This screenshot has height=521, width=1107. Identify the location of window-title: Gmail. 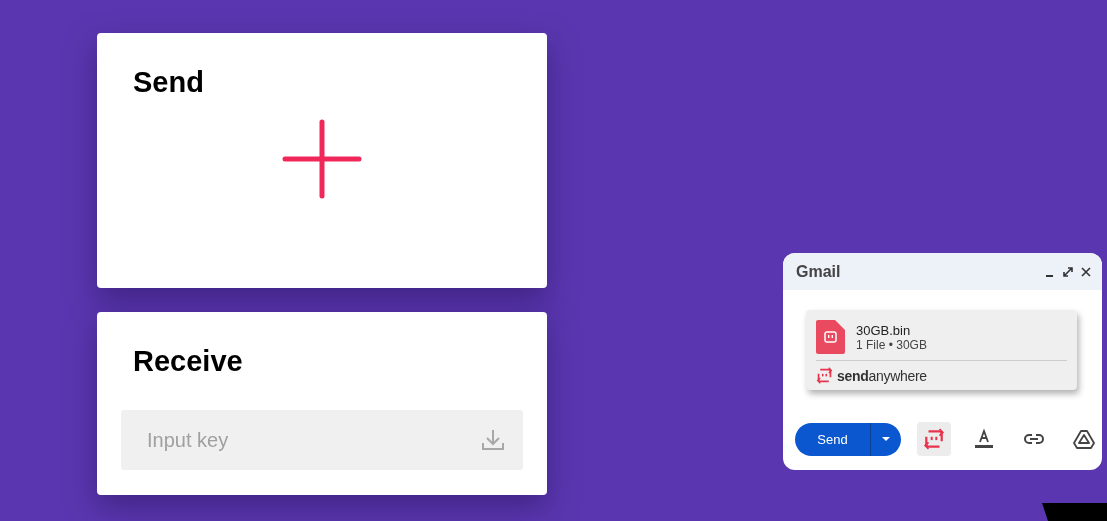
(819, 271).